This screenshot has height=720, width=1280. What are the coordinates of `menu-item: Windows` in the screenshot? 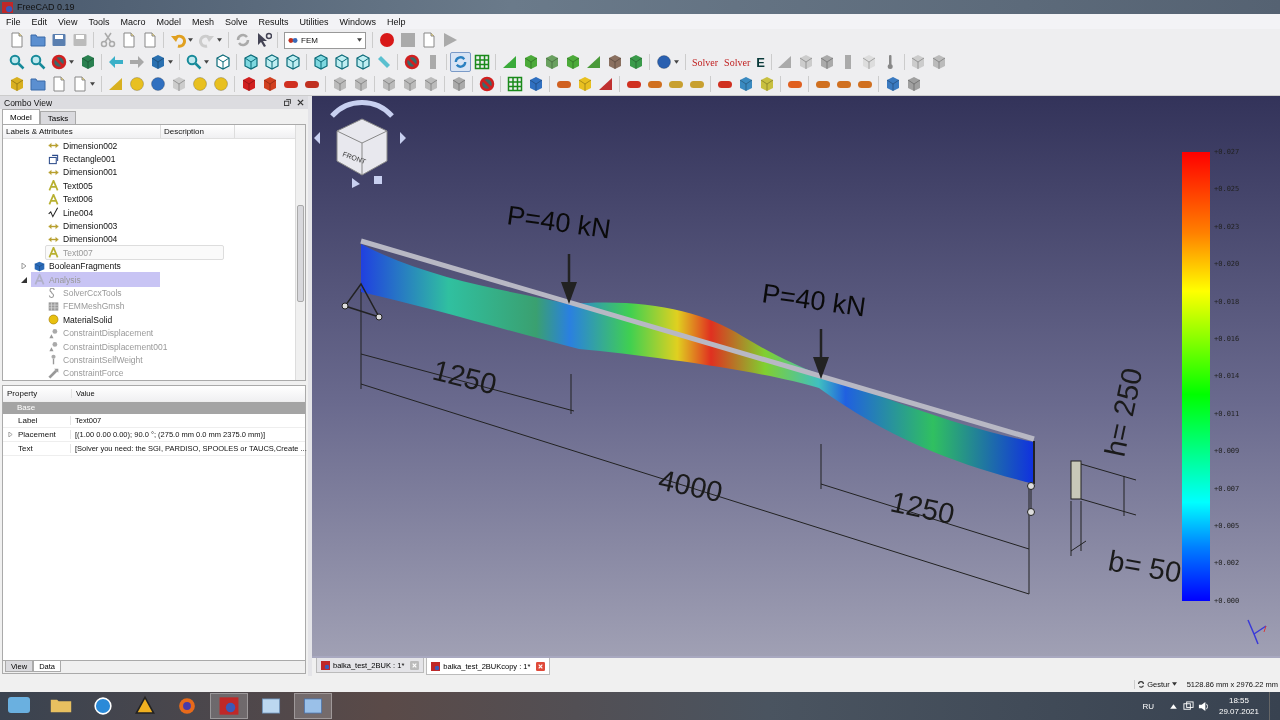 It's located at (357, 21).